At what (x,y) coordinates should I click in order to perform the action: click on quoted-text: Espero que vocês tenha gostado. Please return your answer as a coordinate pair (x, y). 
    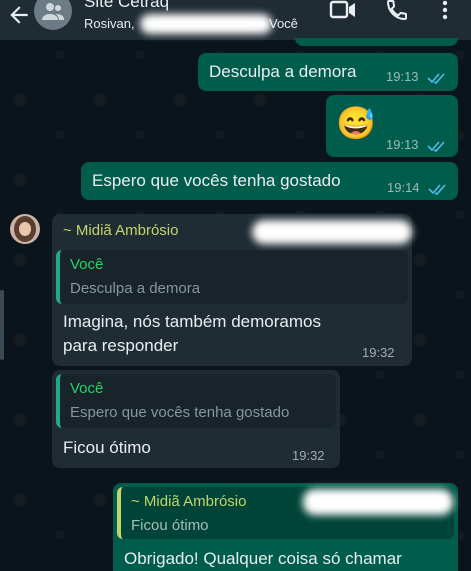
    Looking at the image, I should click on (180, 412).